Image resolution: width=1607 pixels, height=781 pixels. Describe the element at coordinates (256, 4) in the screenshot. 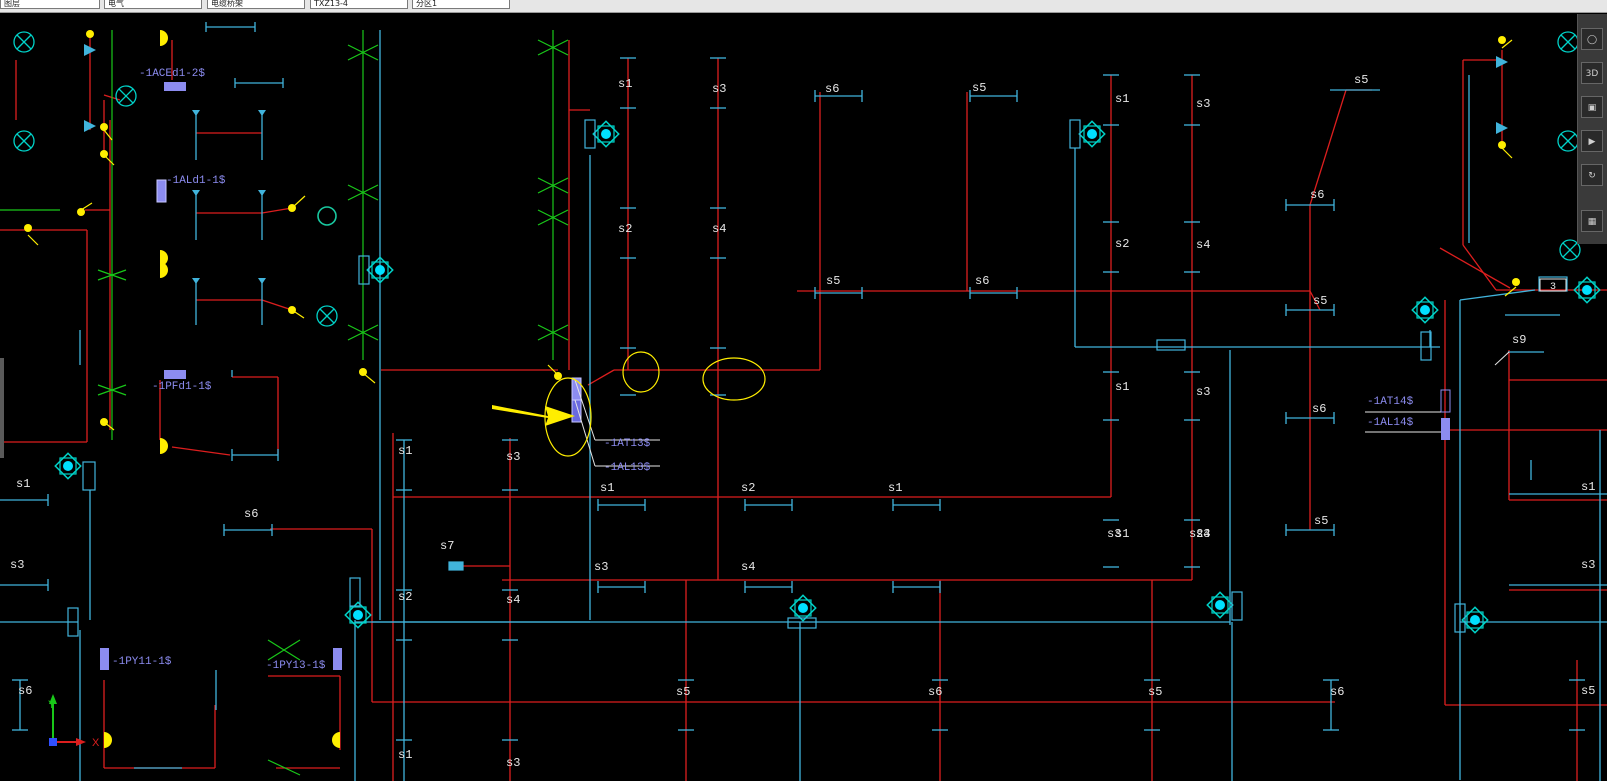

I see `category-select: 电缆桥架` at that location.